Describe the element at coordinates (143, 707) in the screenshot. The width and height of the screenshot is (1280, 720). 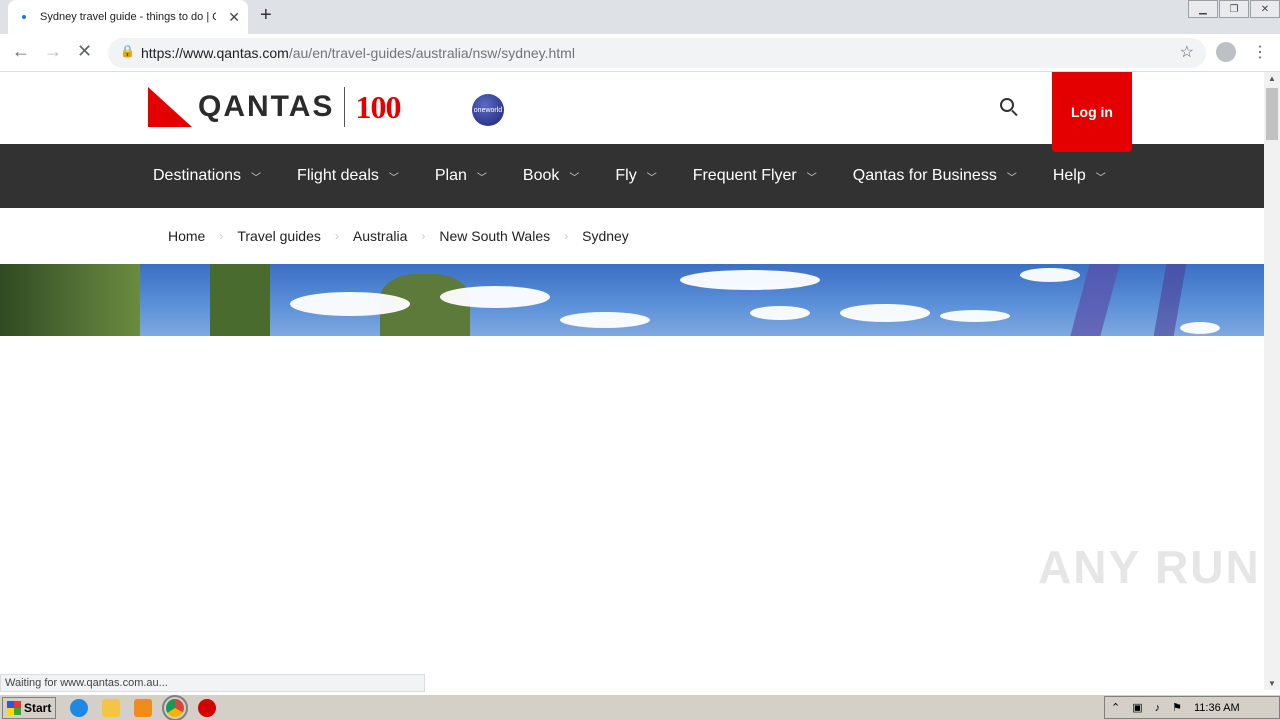
I see `media-player-icon` at that location.